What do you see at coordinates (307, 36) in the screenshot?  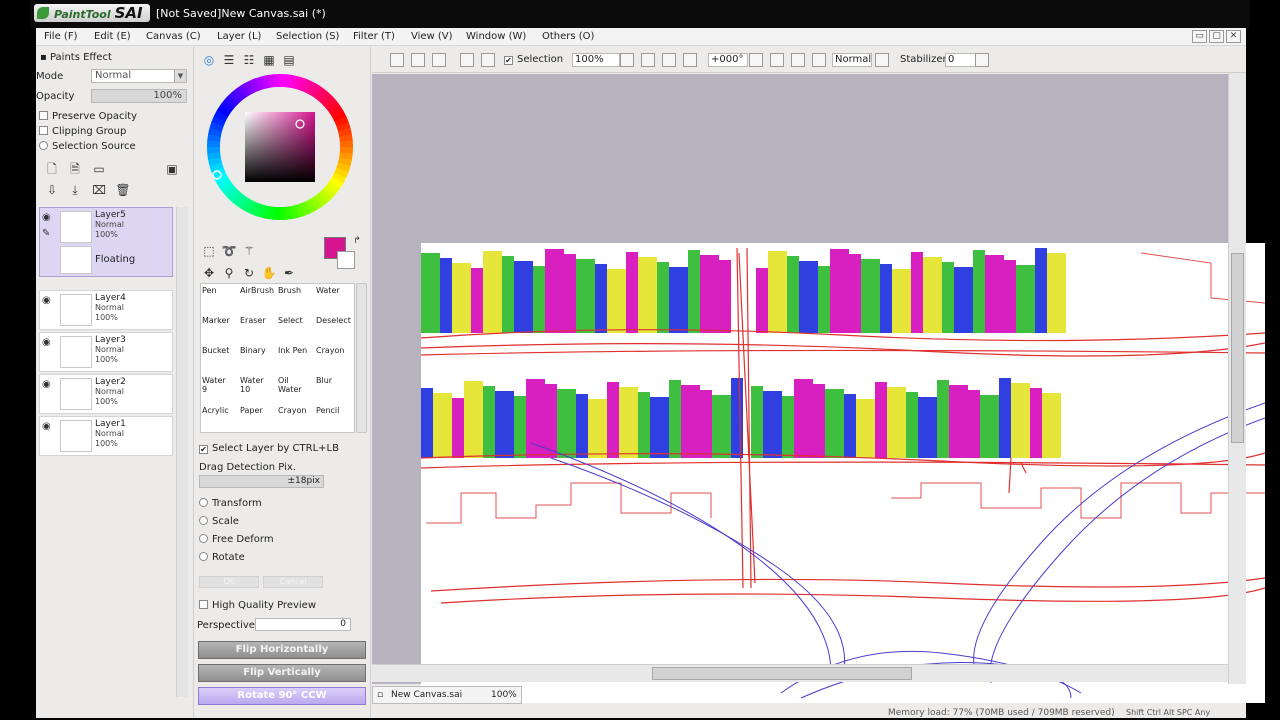 I see `menu-selection: Selection (S)` at bounding box center [307, 36].